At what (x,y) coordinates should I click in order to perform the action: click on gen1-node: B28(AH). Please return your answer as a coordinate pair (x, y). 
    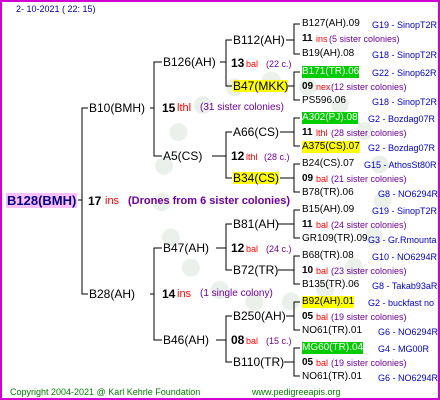
    Looking at the image, I should click on (112, 294).